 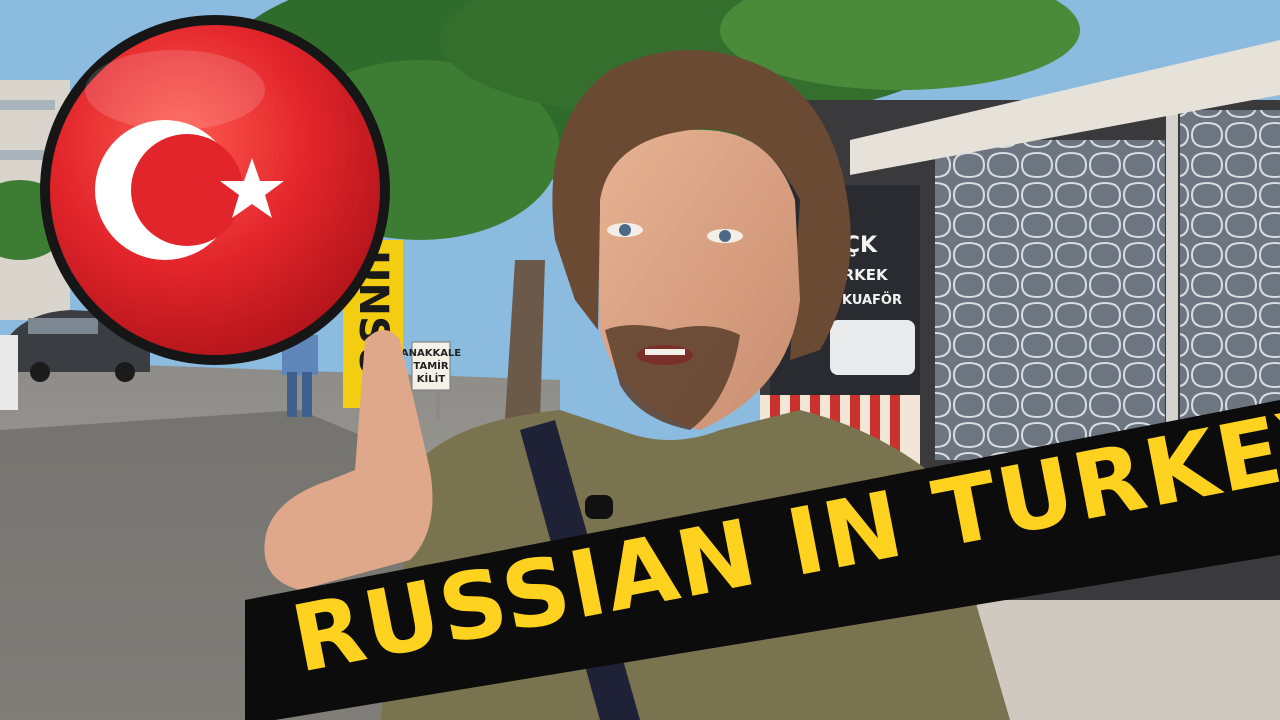 What do you see at coordinates (431, 378) in the screenshot?
I see `svg-text: KİLİT` at bounding box center [431, 378].